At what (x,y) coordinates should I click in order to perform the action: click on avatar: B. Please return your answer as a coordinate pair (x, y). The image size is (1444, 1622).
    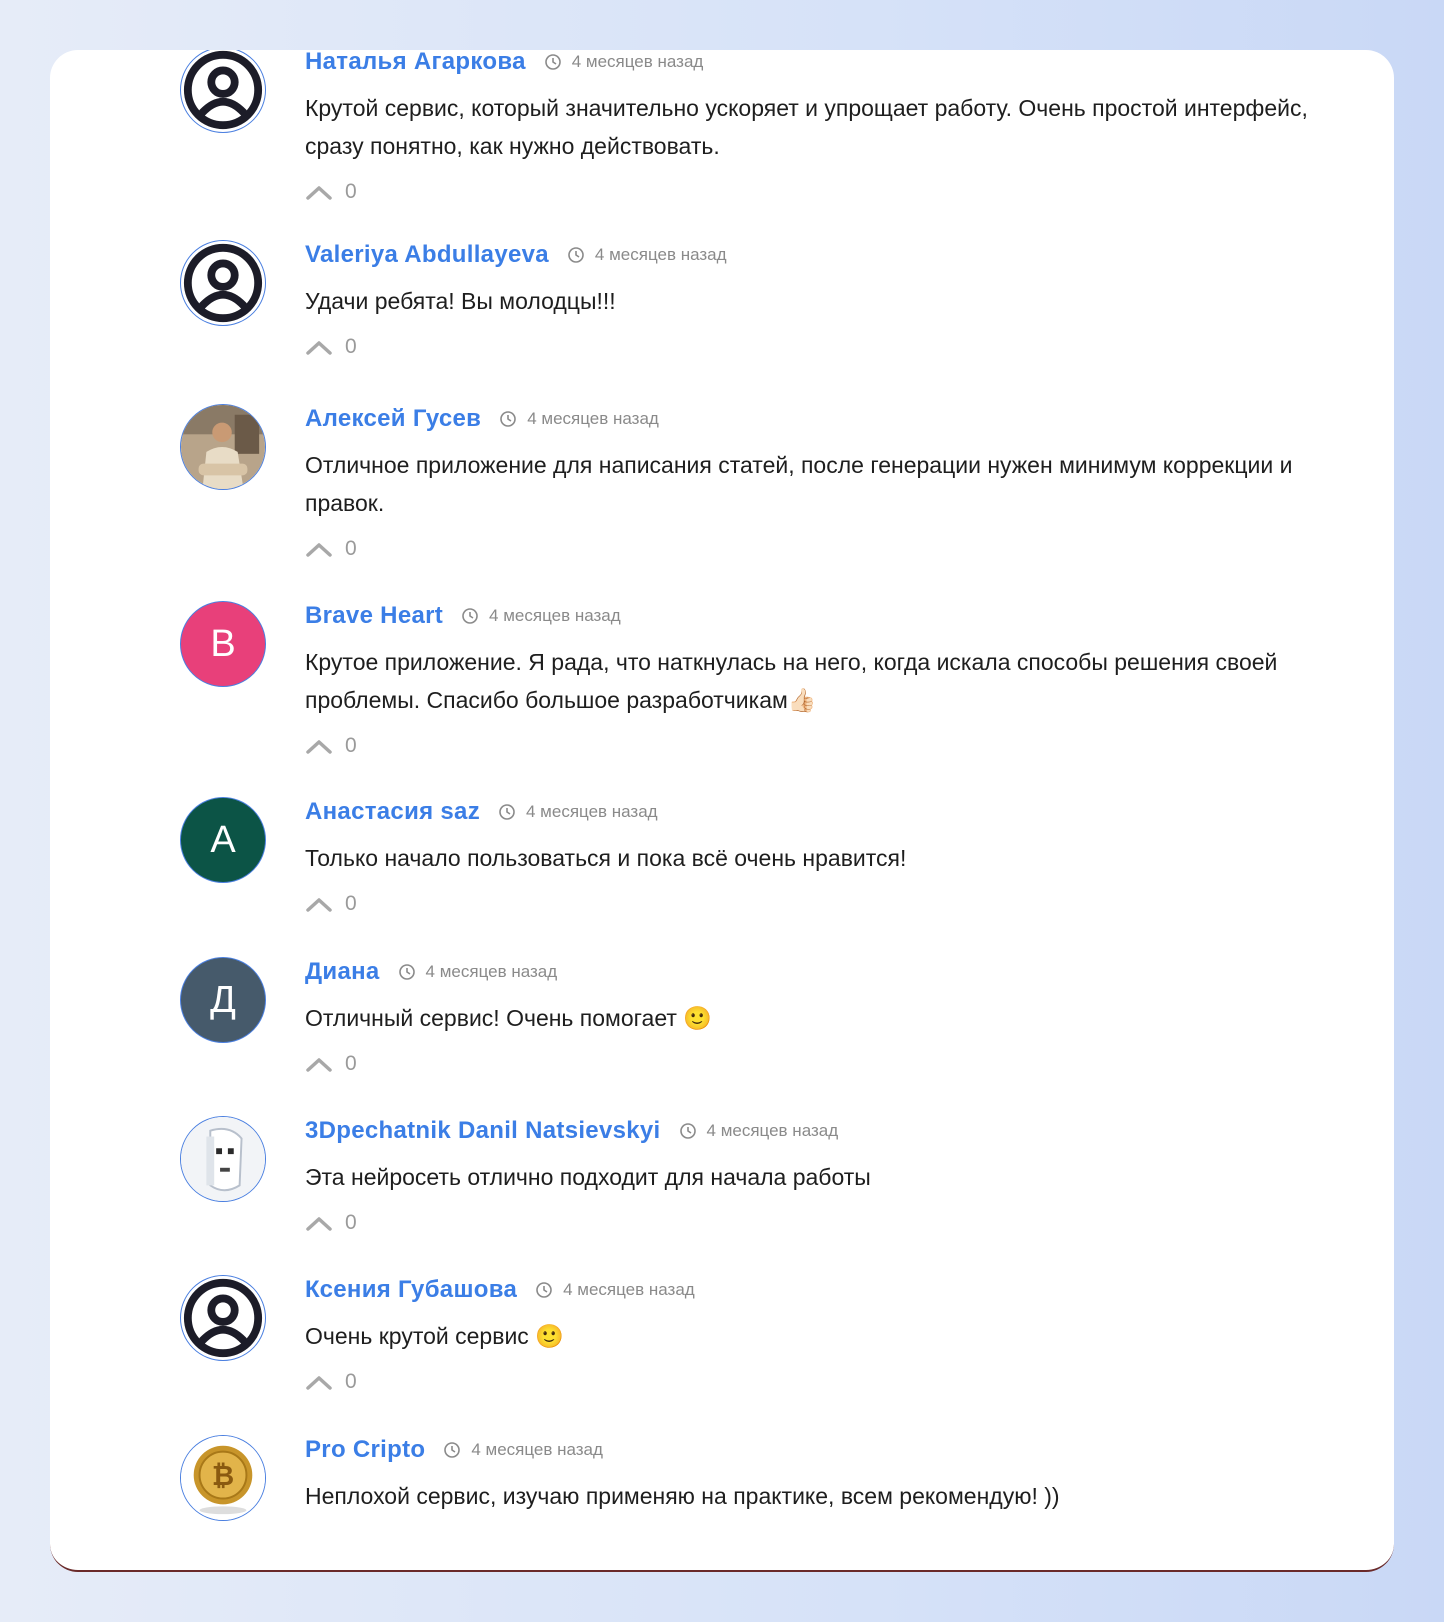
    Looking at the image, I should click on (223, 644).